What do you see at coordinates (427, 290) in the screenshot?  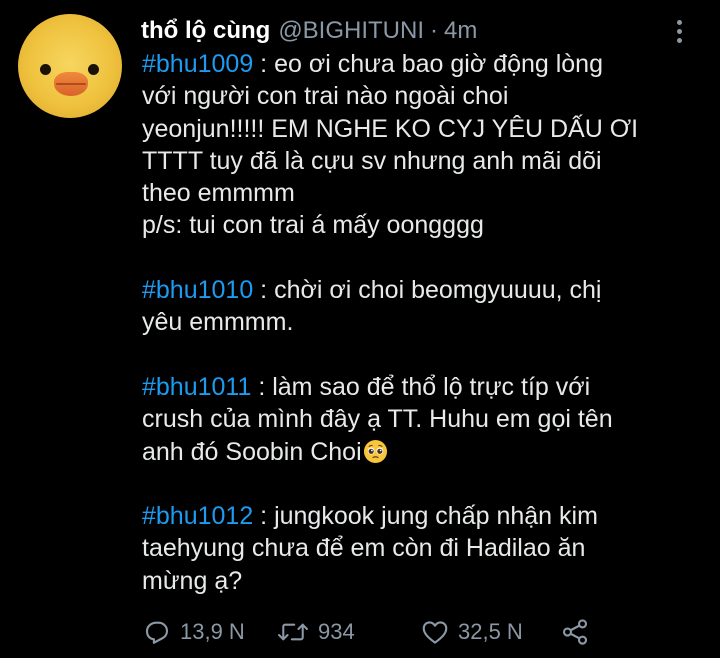 I see `text-segment: : chời ơi choi beomgyuuuu, chị` at bounding box center [427, 290].